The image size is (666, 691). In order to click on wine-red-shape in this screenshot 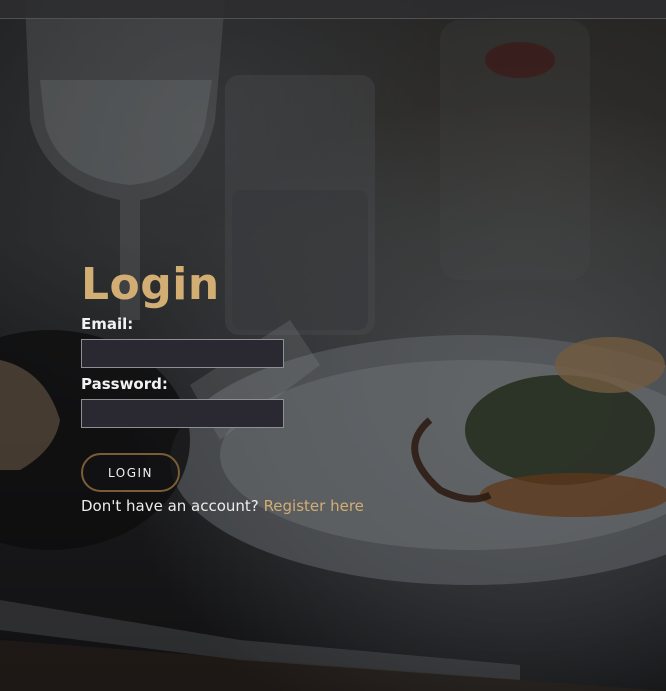, I will do `click(520, 60)`.